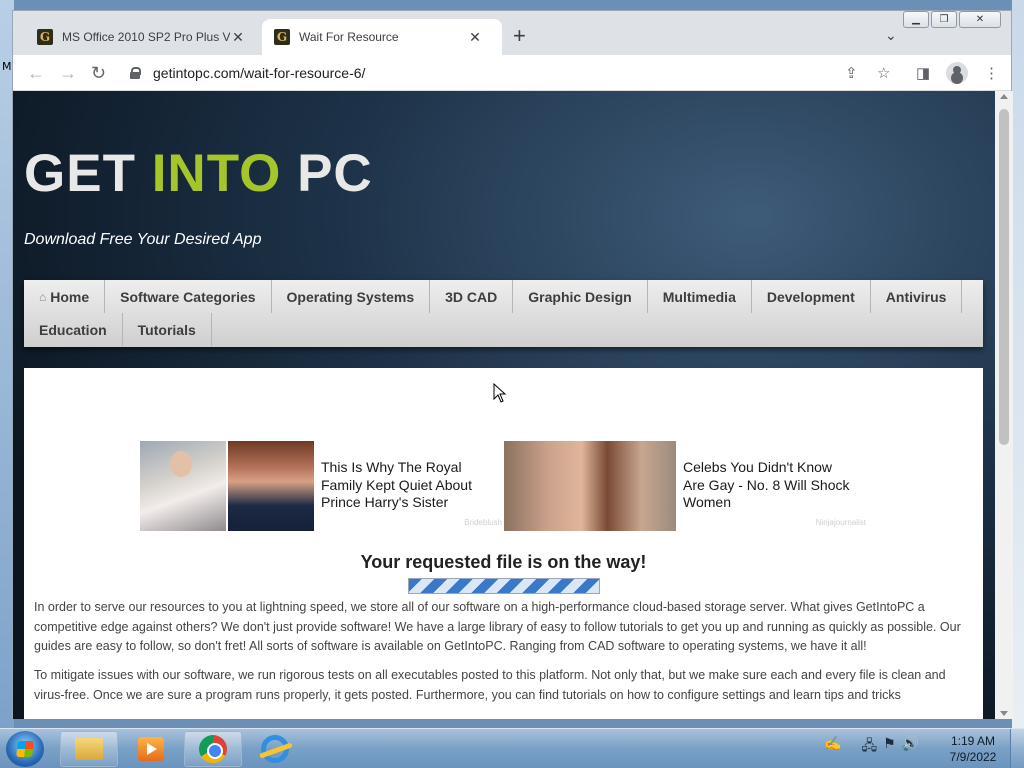  I want to click on home-icon: ⌂, so click(43, 296).